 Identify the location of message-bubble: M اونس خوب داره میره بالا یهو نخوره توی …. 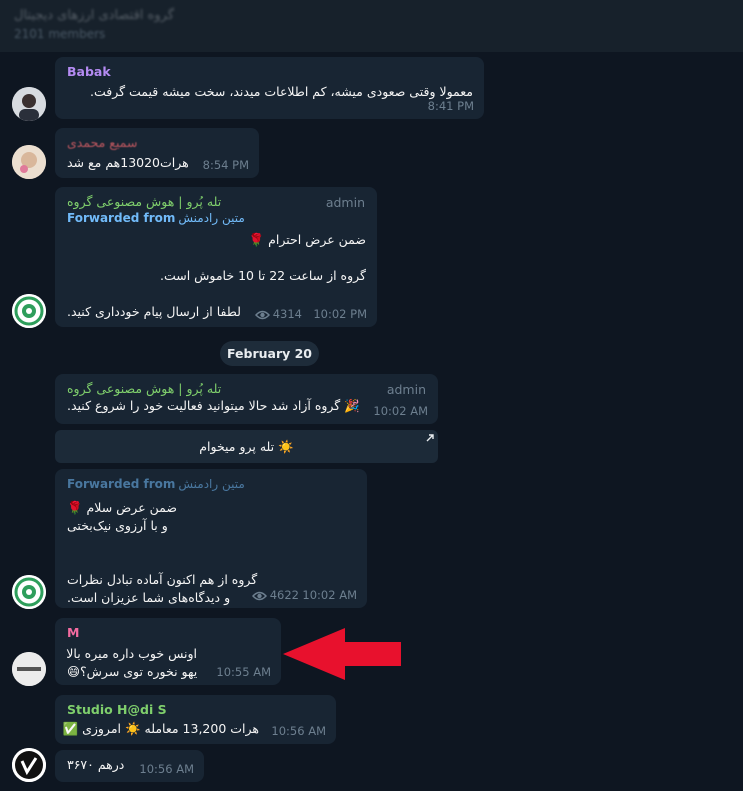
(168, 651).